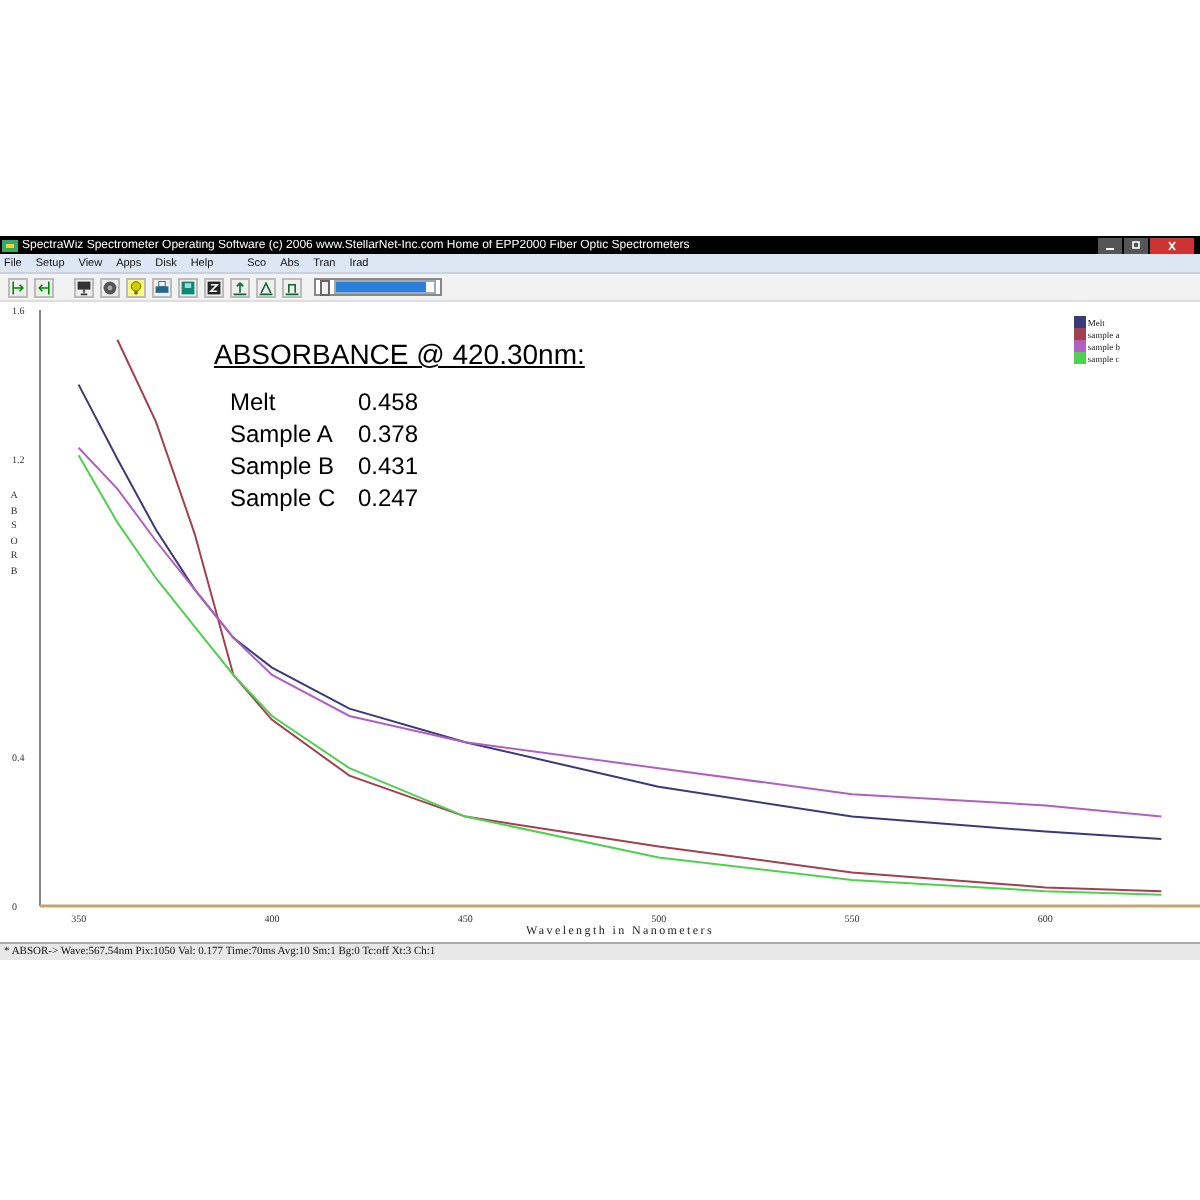 Image resolution: width=1200 pixels, height=1200 pixels. I want to click on absorbance-value: 0.431, so click(389, 466).